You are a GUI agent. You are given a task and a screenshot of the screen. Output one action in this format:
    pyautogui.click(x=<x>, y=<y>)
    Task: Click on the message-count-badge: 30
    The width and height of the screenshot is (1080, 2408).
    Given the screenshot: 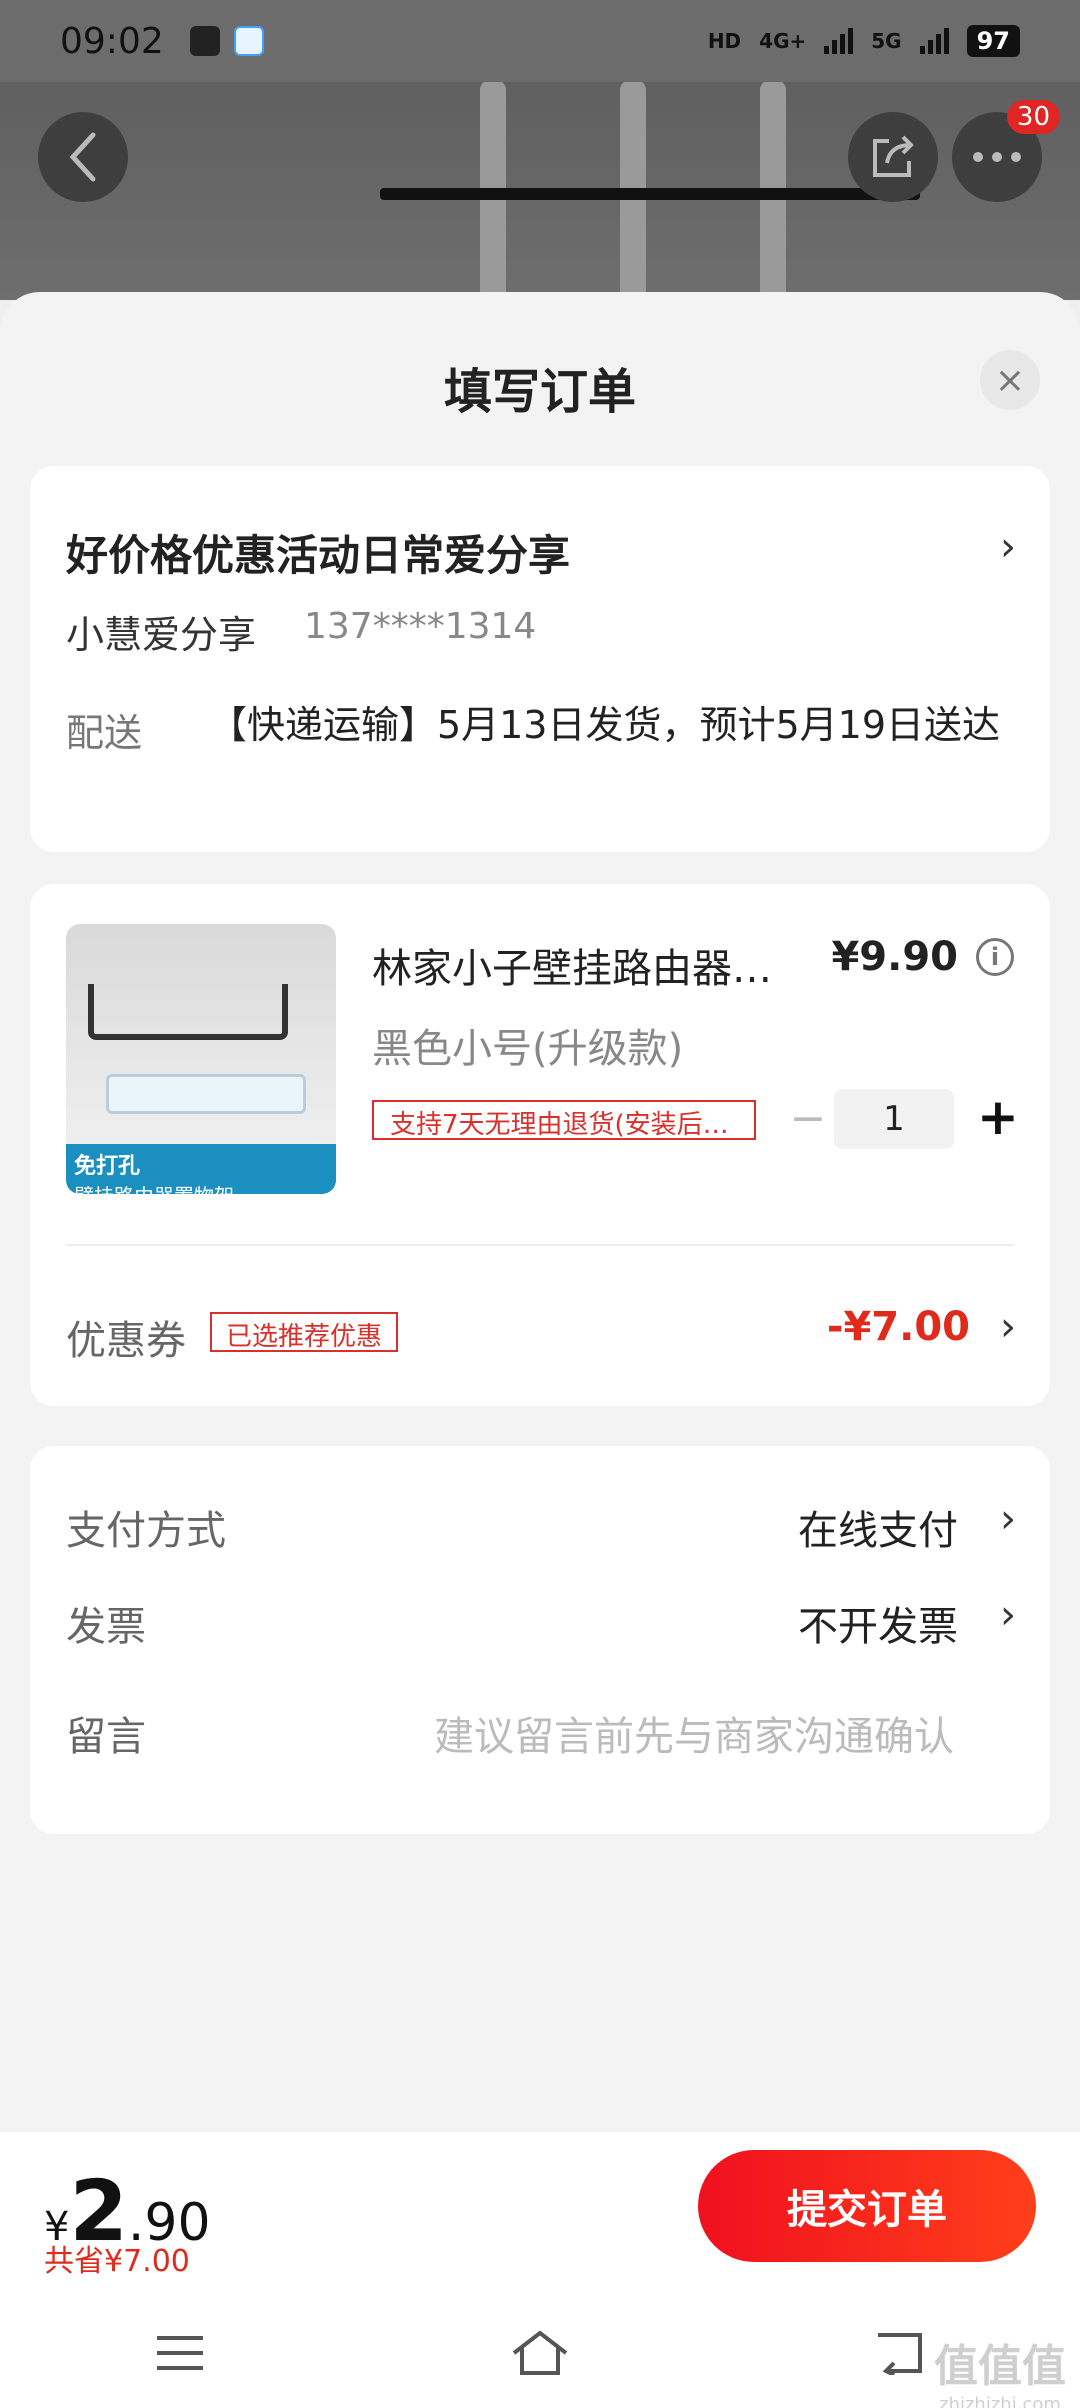 What is the action you would take?
    pyautogui.click(x=1033, y=117)
    